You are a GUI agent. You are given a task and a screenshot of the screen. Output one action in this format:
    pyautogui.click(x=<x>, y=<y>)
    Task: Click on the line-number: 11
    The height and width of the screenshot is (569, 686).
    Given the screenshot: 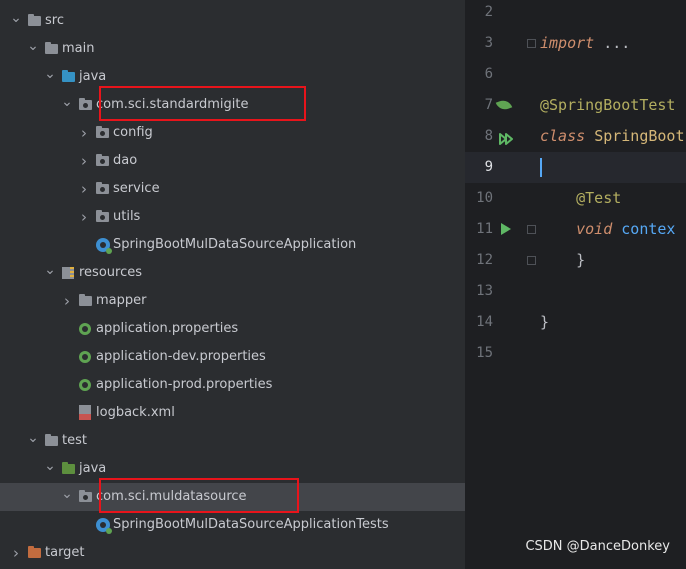 What is the action you would take?
    pyautogui.click(x=484, y=229)
    